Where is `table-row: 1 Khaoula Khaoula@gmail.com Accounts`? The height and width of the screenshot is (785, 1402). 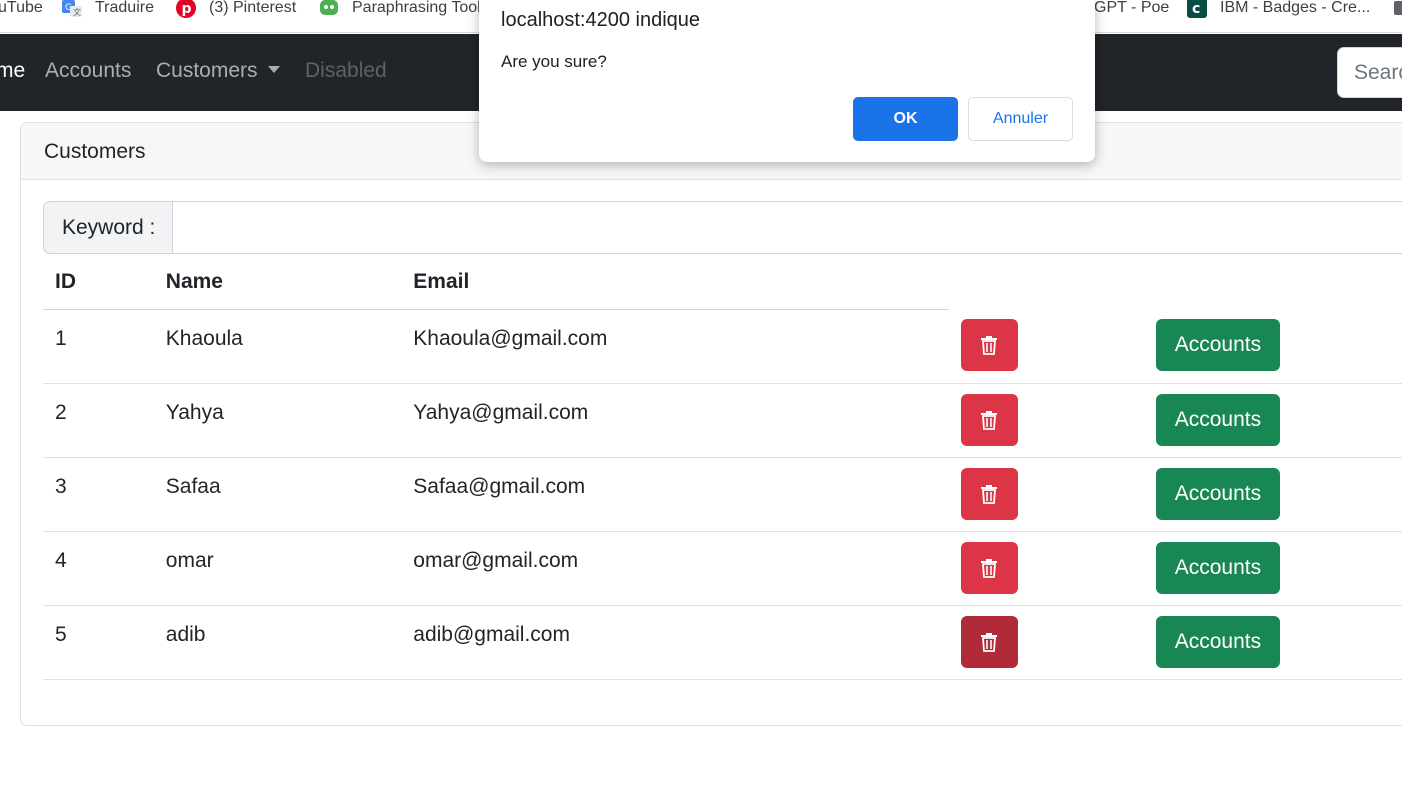
table-row: 1 Khaoula Khaoula@gmail.com Accounts is located at coordinates (722, 346).